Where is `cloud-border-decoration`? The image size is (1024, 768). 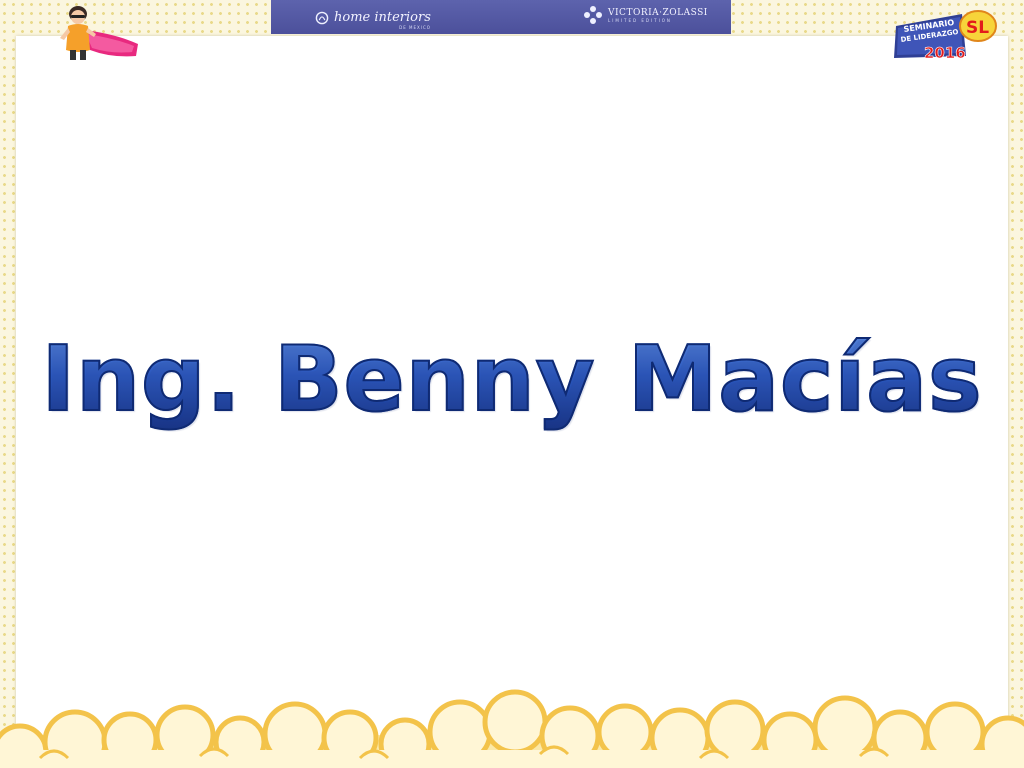
cloud-border-decoration is located at coordinates (512, 728).